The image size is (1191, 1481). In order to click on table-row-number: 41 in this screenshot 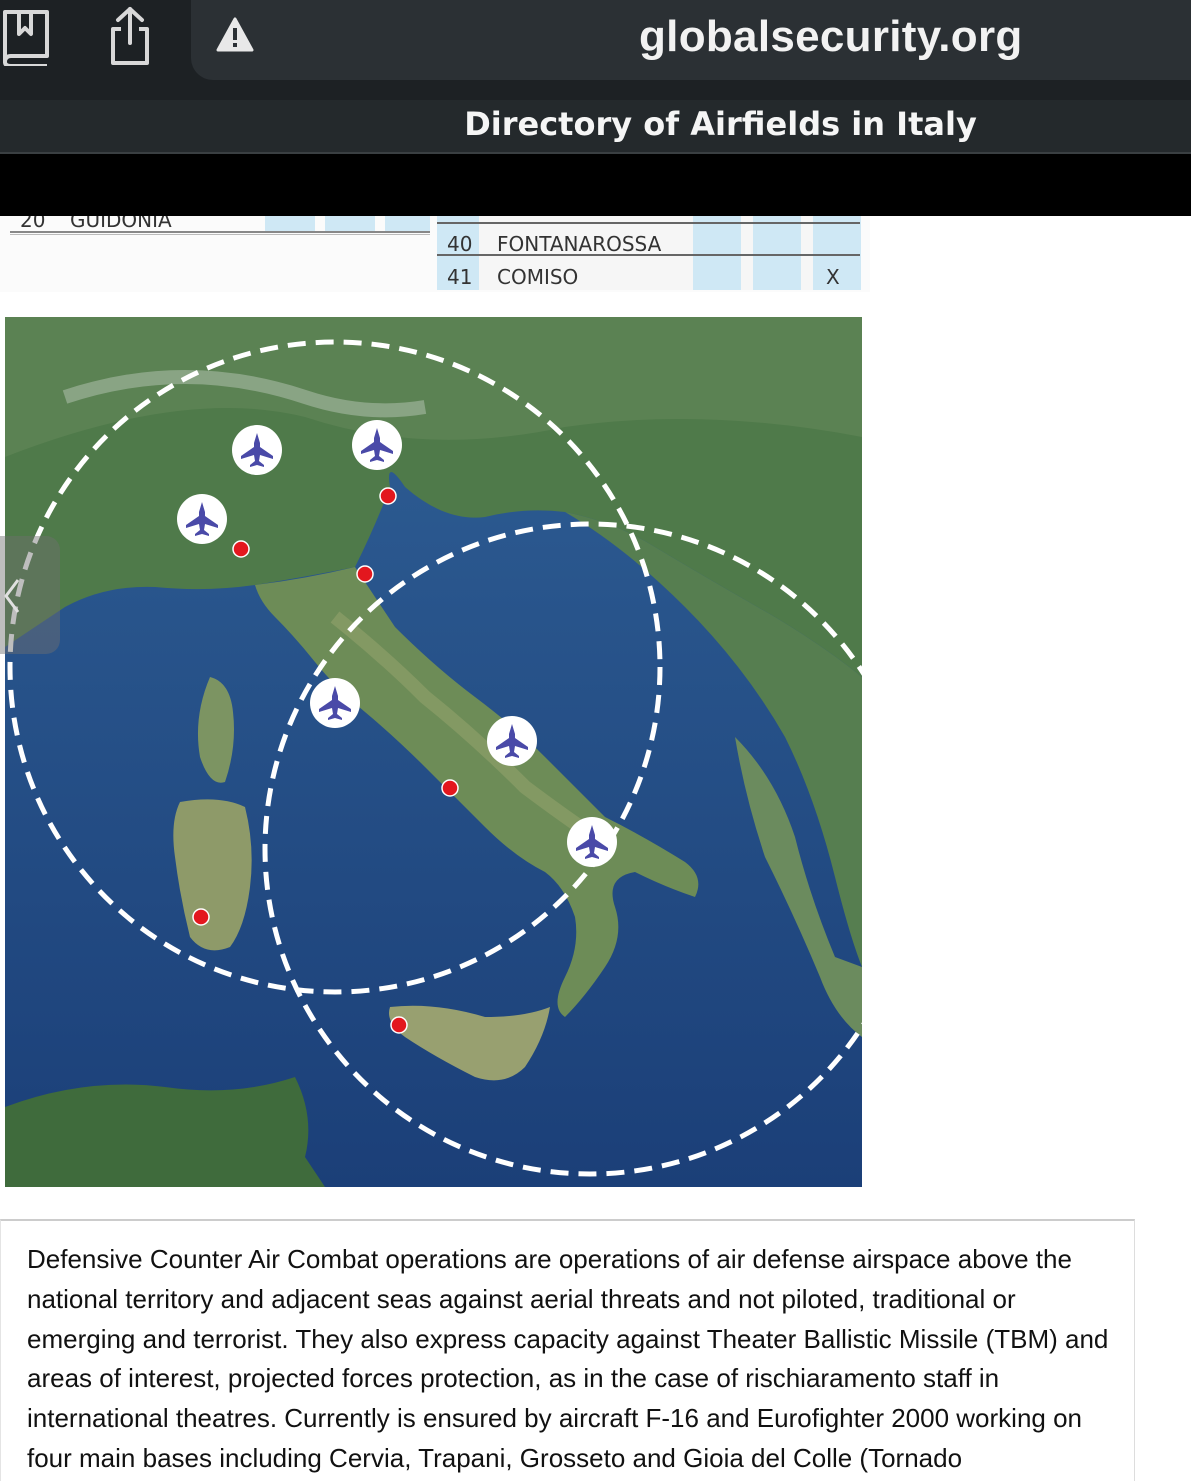, I will do `click(460, 277)`.